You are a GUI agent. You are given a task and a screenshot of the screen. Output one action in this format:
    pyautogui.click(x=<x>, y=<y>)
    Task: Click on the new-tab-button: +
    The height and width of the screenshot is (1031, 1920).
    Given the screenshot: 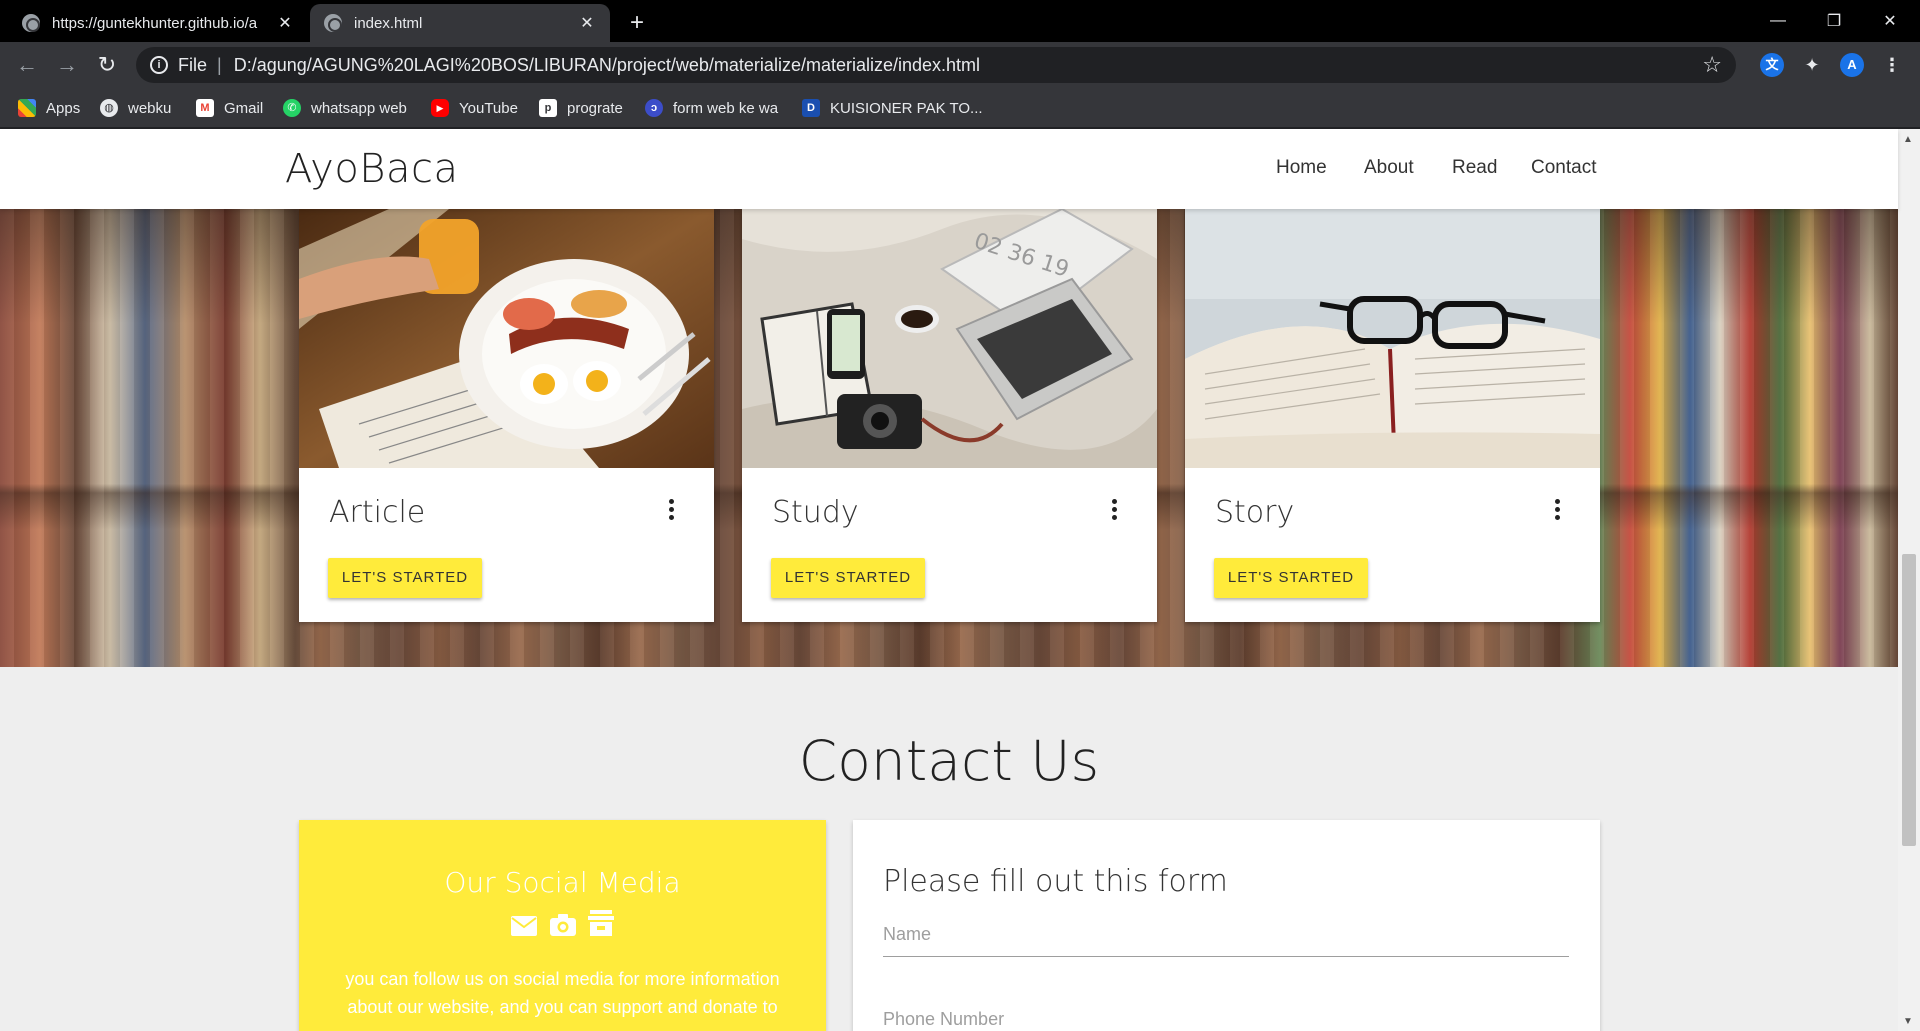 What is the action you would take?
    pyautogui.click(x=637, y=23)
    